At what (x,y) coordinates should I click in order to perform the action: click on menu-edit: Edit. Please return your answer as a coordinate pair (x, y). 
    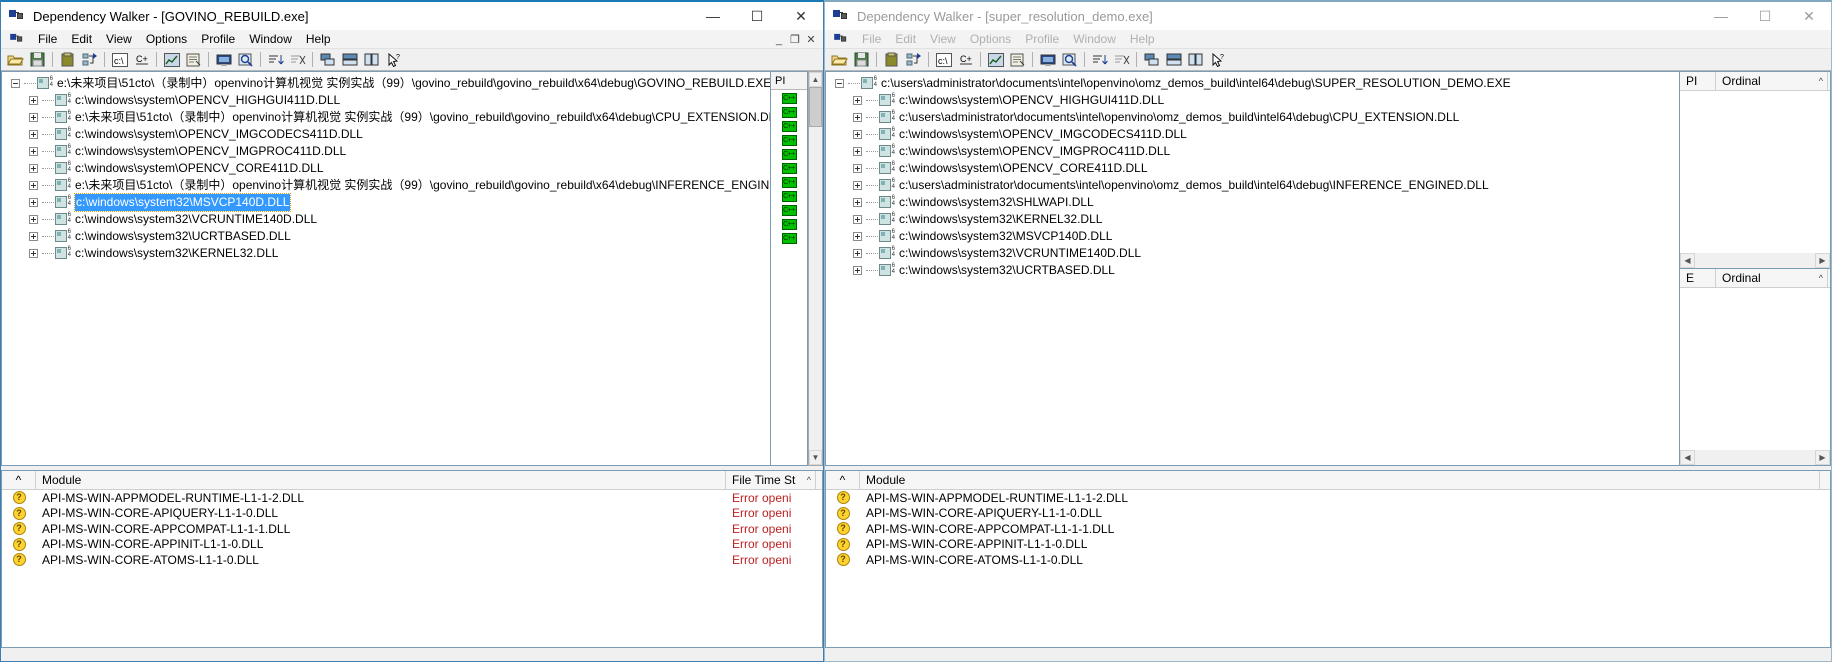
    Looking at the image, I should click on (81, 39).